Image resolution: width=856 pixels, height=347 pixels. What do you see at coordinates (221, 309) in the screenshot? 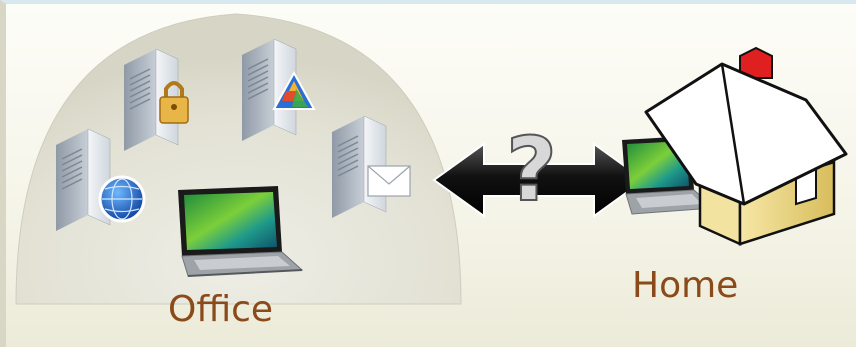
I see `office-label: Office` at bounding box center [221, 309].